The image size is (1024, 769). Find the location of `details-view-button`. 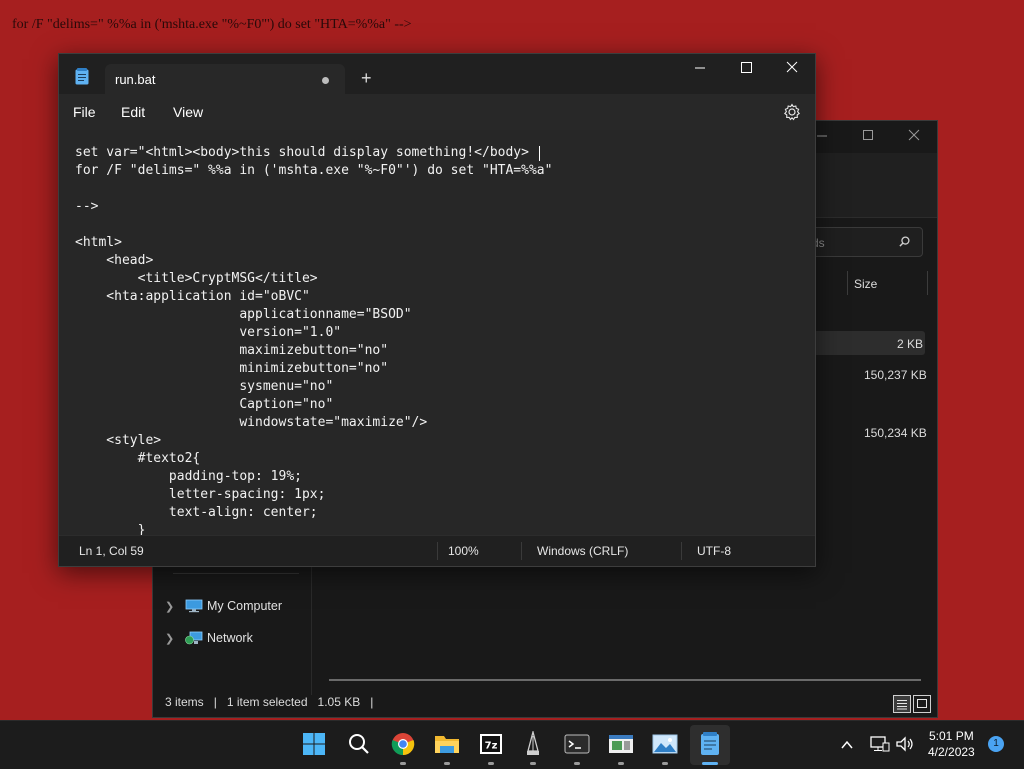

details-view-button is located at coordinates (902, 704).